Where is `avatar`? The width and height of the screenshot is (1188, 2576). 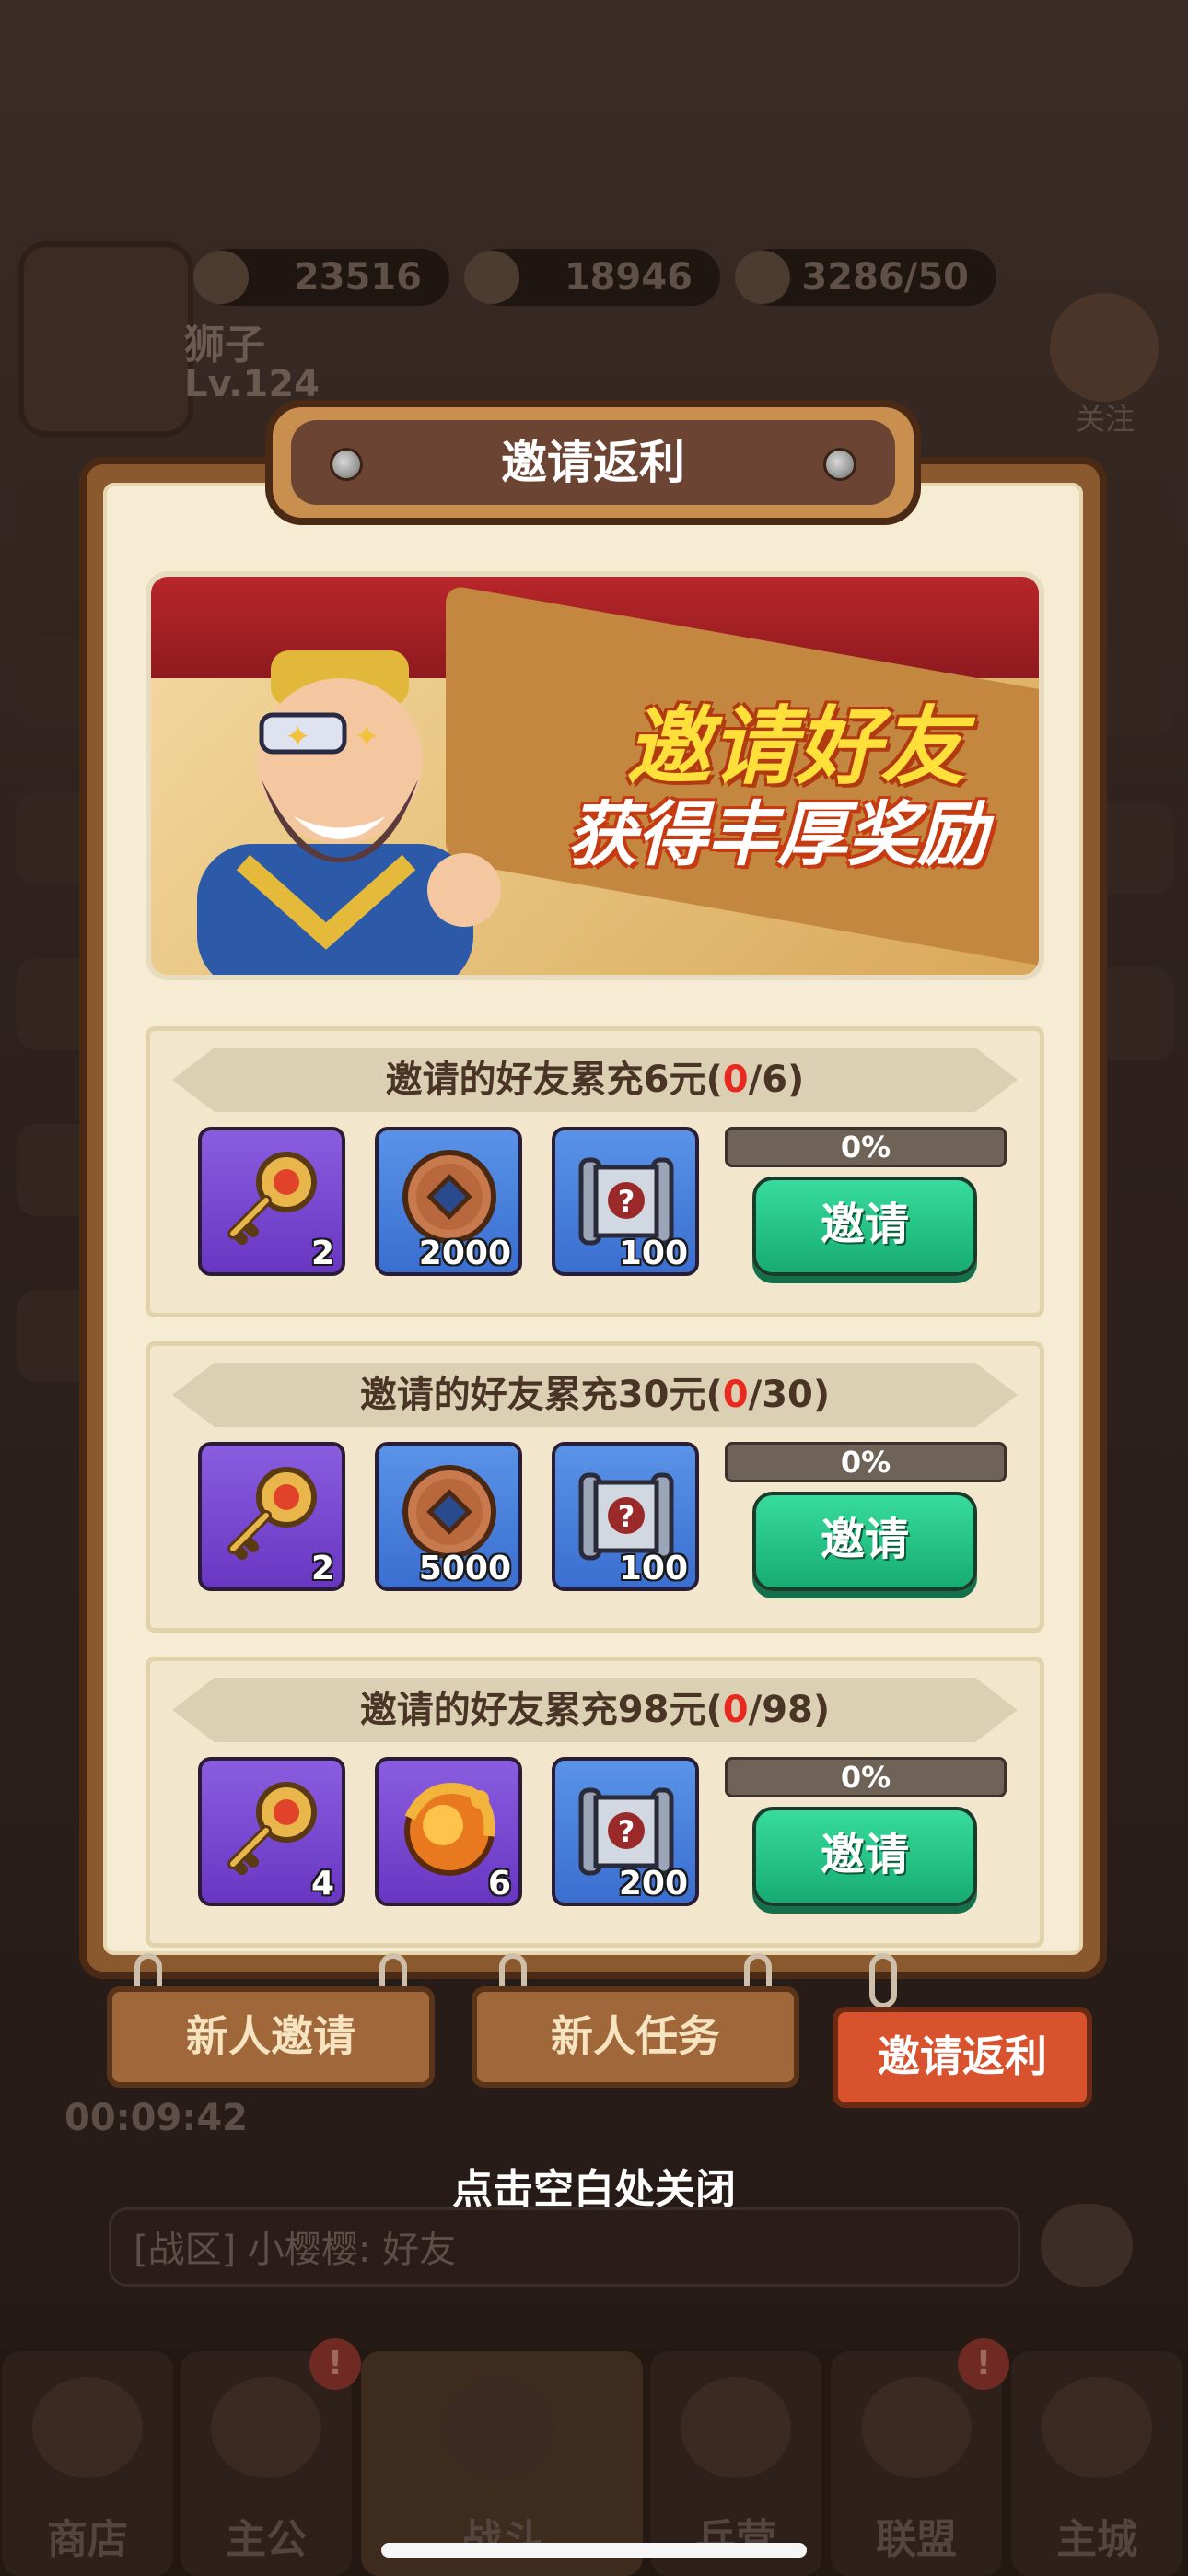 avatar is located at coordinates (105, 339).